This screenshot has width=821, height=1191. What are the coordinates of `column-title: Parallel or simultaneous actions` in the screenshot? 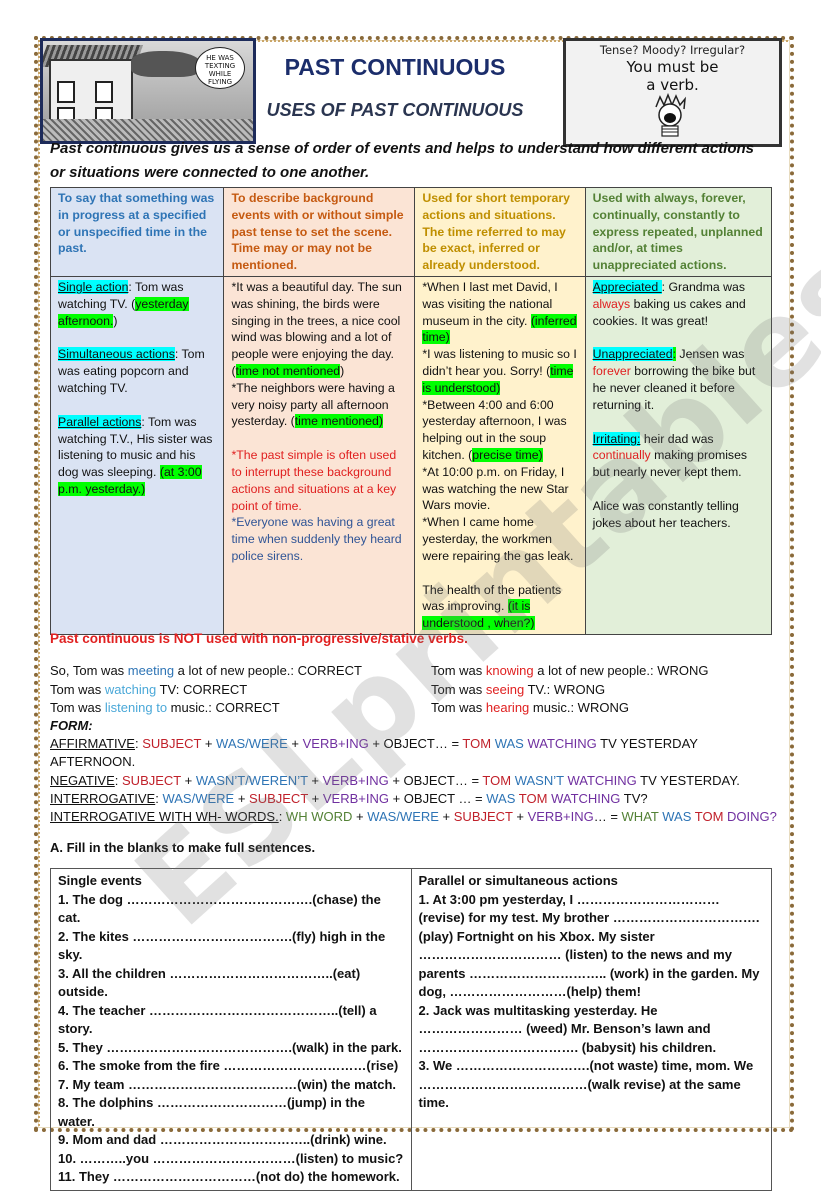 It's located at (518, 880).